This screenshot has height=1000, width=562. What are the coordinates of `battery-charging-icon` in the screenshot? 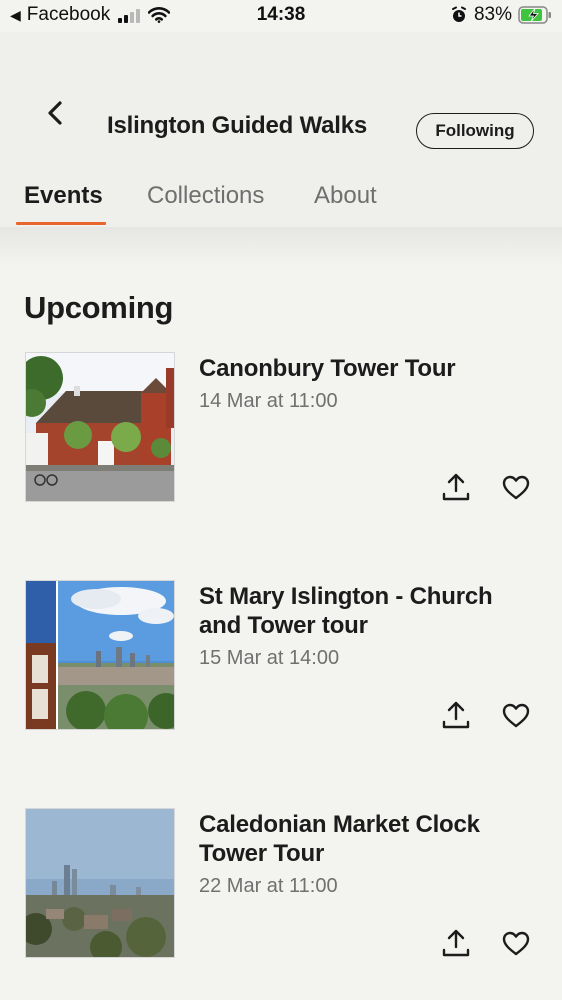 It's located at (534, 15).